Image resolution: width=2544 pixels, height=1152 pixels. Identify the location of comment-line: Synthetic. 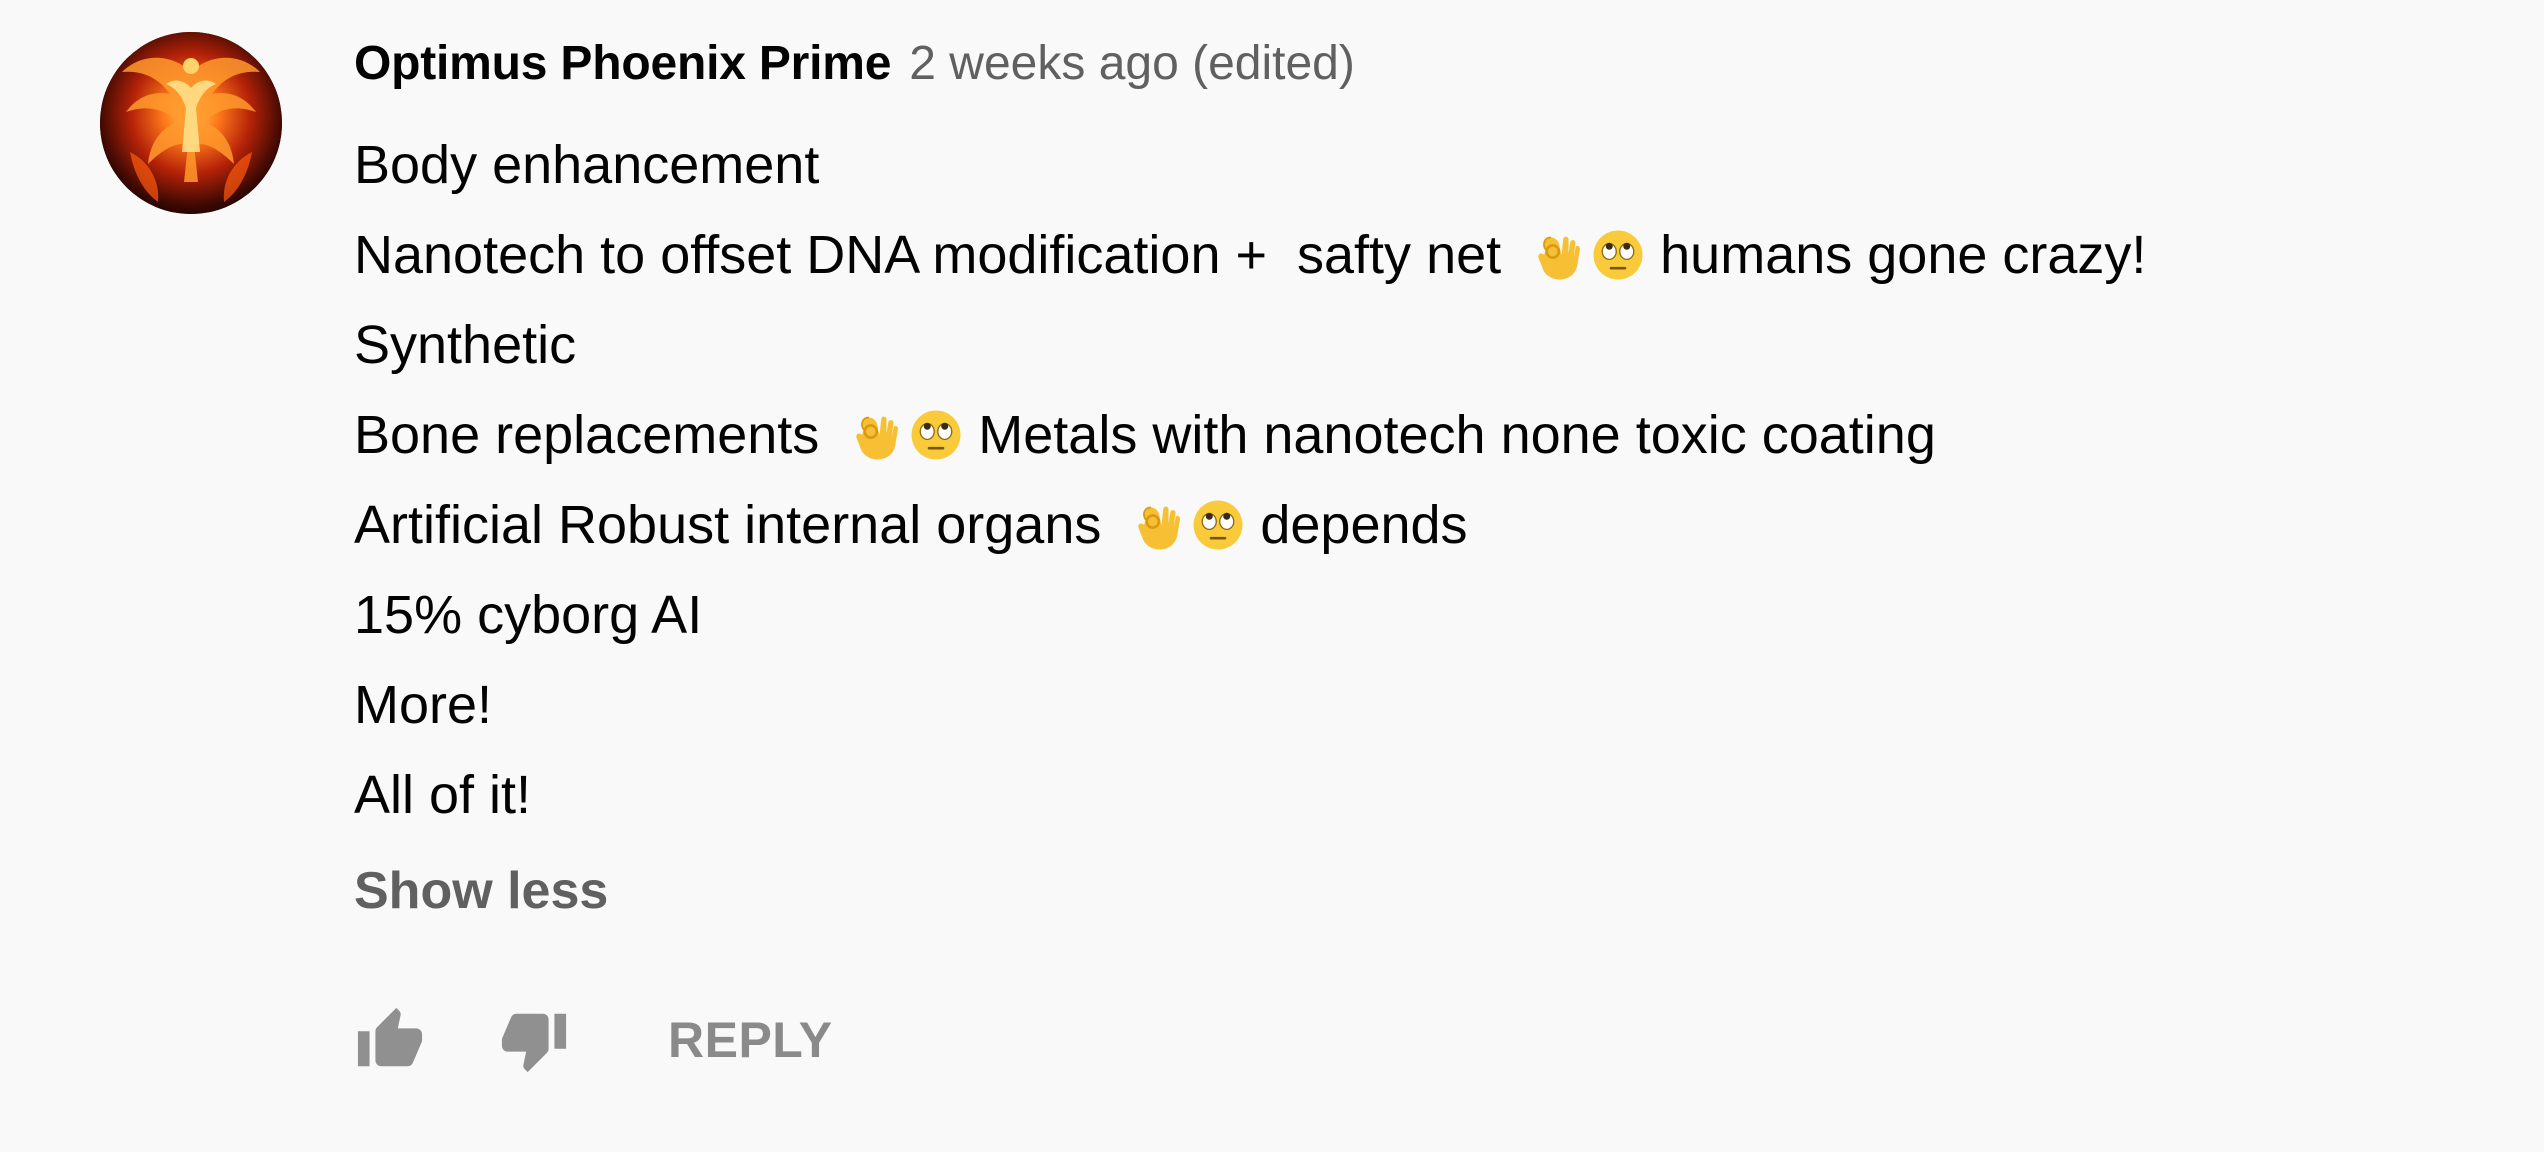
(1414, 345).